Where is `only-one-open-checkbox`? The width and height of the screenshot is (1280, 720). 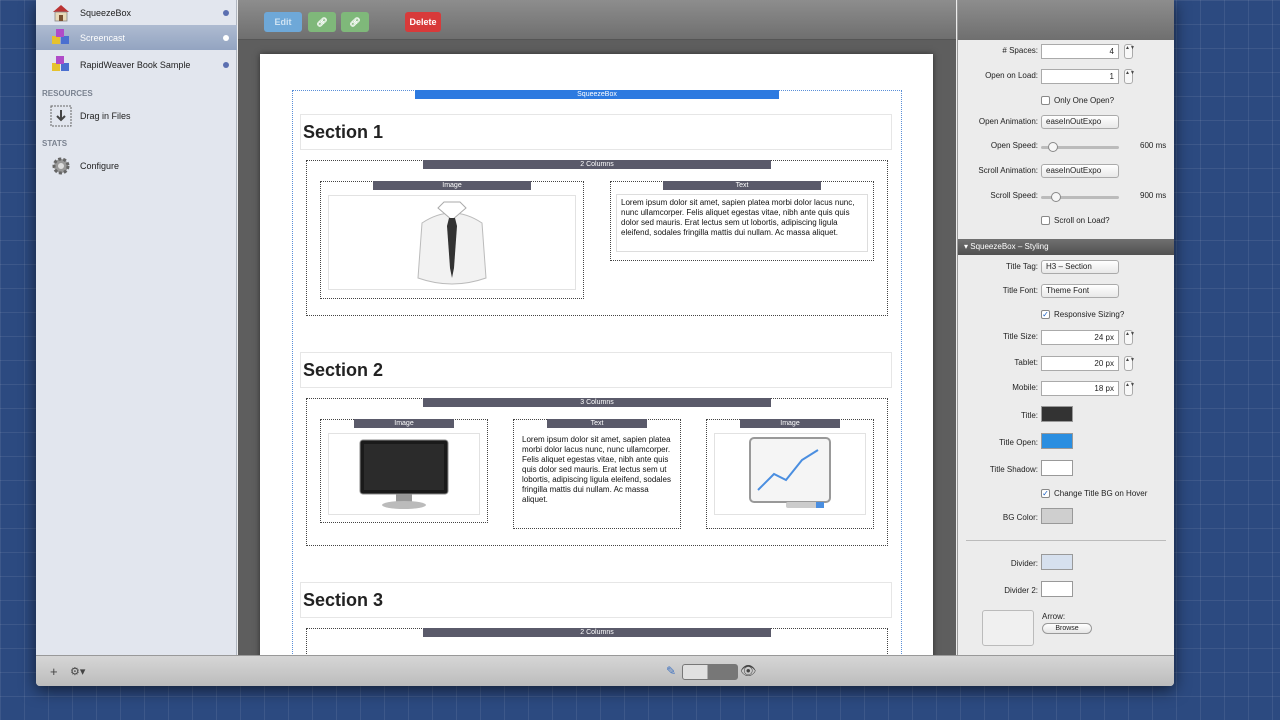
only-one-open-checkbox is located at coordinates (1045, 100).